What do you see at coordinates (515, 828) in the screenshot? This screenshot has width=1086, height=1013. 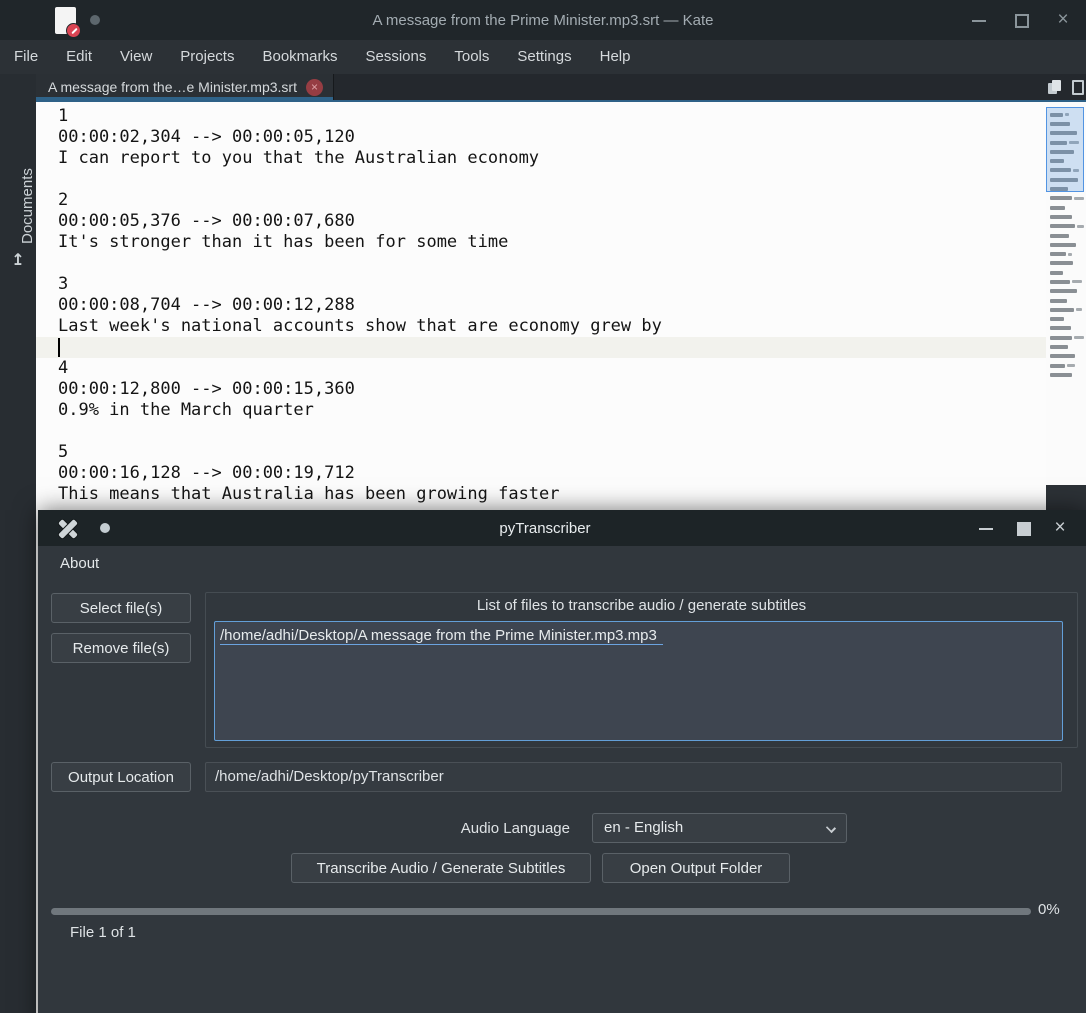 I see `audio-language-label: Audio Language` at bounding box center [515, 828].